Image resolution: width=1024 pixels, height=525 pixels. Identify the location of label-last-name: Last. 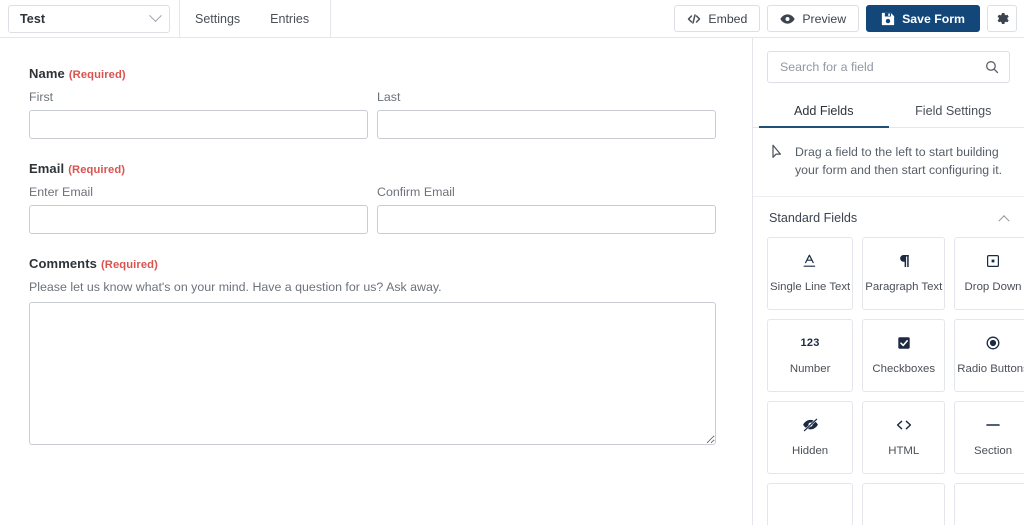
(389, 97).